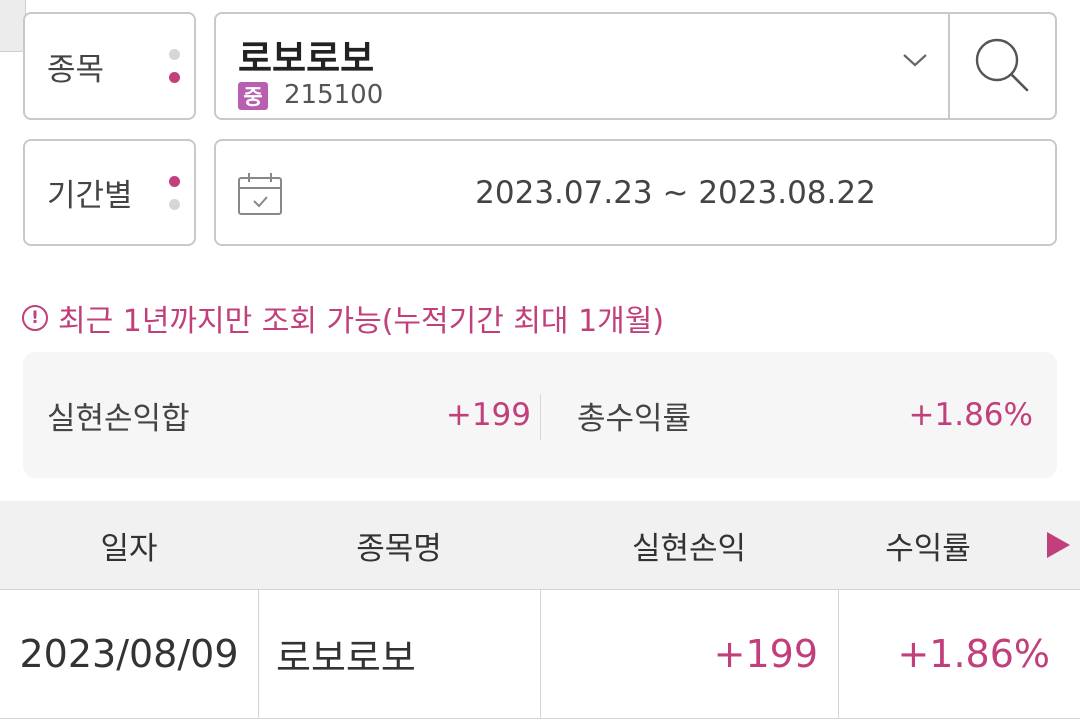 Image resolution: width=1080 pixels, height=719 pixels. Describe the element at coordinates (109, 66) in the screenshot. I see `stock-filter-button: 종목` at that location.